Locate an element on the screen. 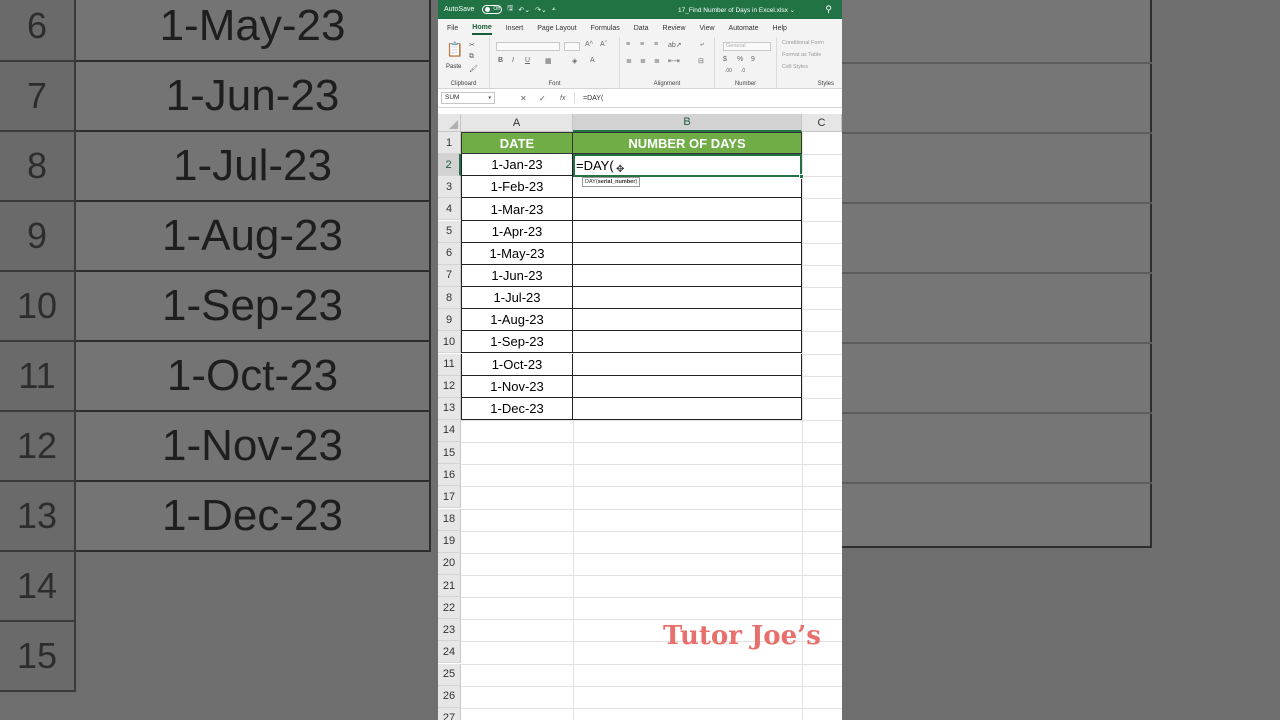 The height and width of the screenshot is (720, 1280). tab-data: Data is located at coordinates (641, 28).